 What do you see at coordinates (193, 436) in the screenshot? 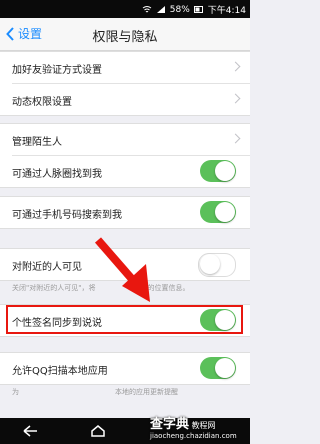
I see `watermark-url: jiaocheng.chazidian.com` at bounding box center [193, 436].